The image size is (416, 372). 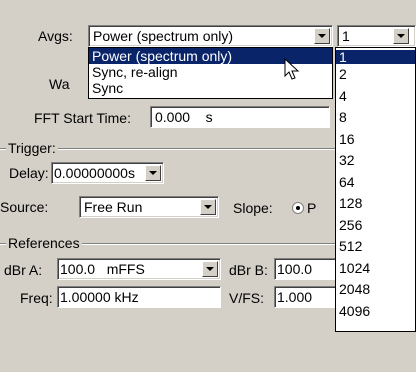 I want to click on dropdown-option: Sync, so click(x=210, y=88).